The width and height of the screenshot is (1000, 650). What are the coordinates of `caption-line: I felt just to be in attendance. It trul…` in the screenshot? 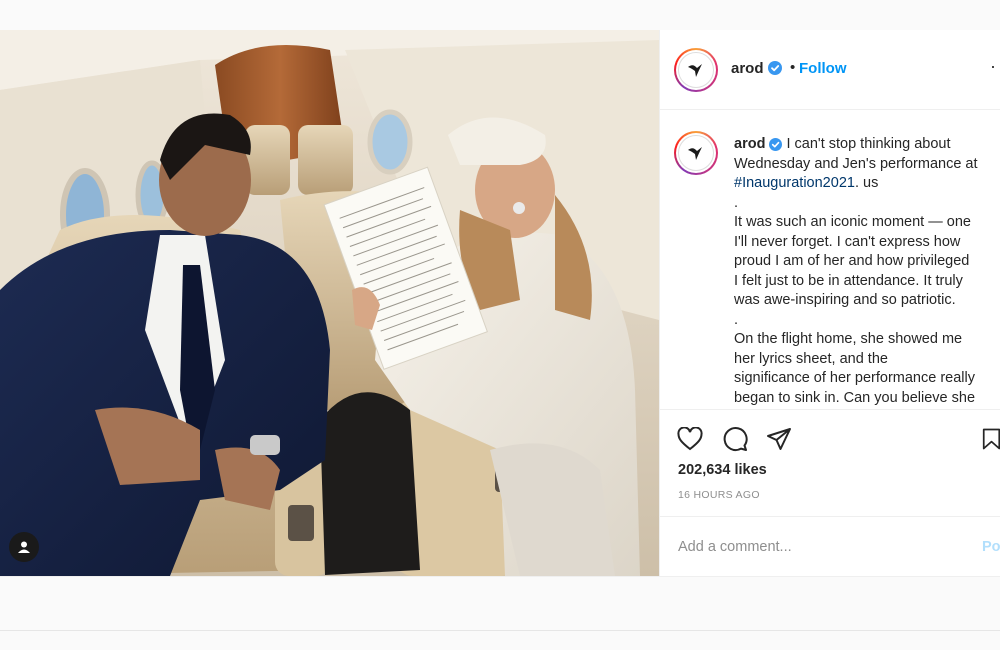 It's located at (848, 280).